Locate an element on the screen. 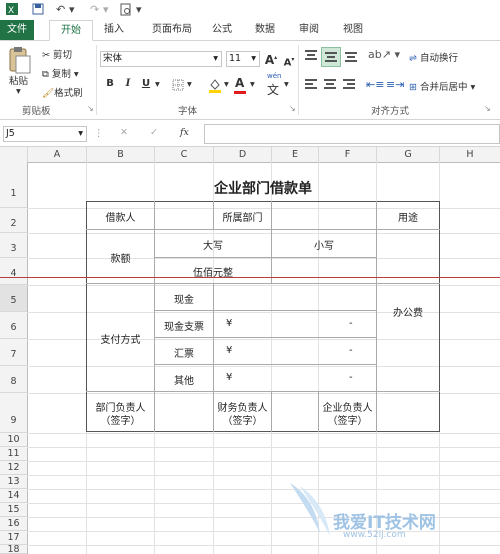 Image resolution: width=500 pixels, height=554 pixels. row-header: 1 is located at coordinates (13, 185).